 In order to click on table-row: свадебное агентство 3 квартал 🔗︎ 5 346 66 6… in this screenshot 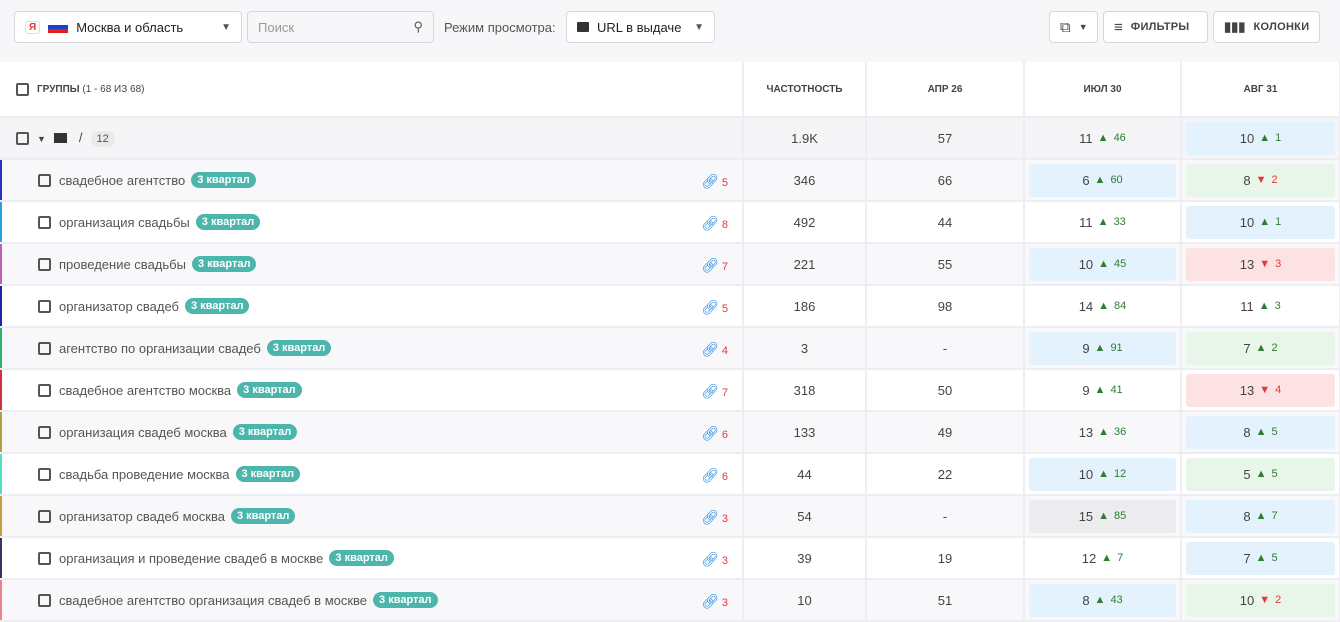, I will do `click(670, 180)`.